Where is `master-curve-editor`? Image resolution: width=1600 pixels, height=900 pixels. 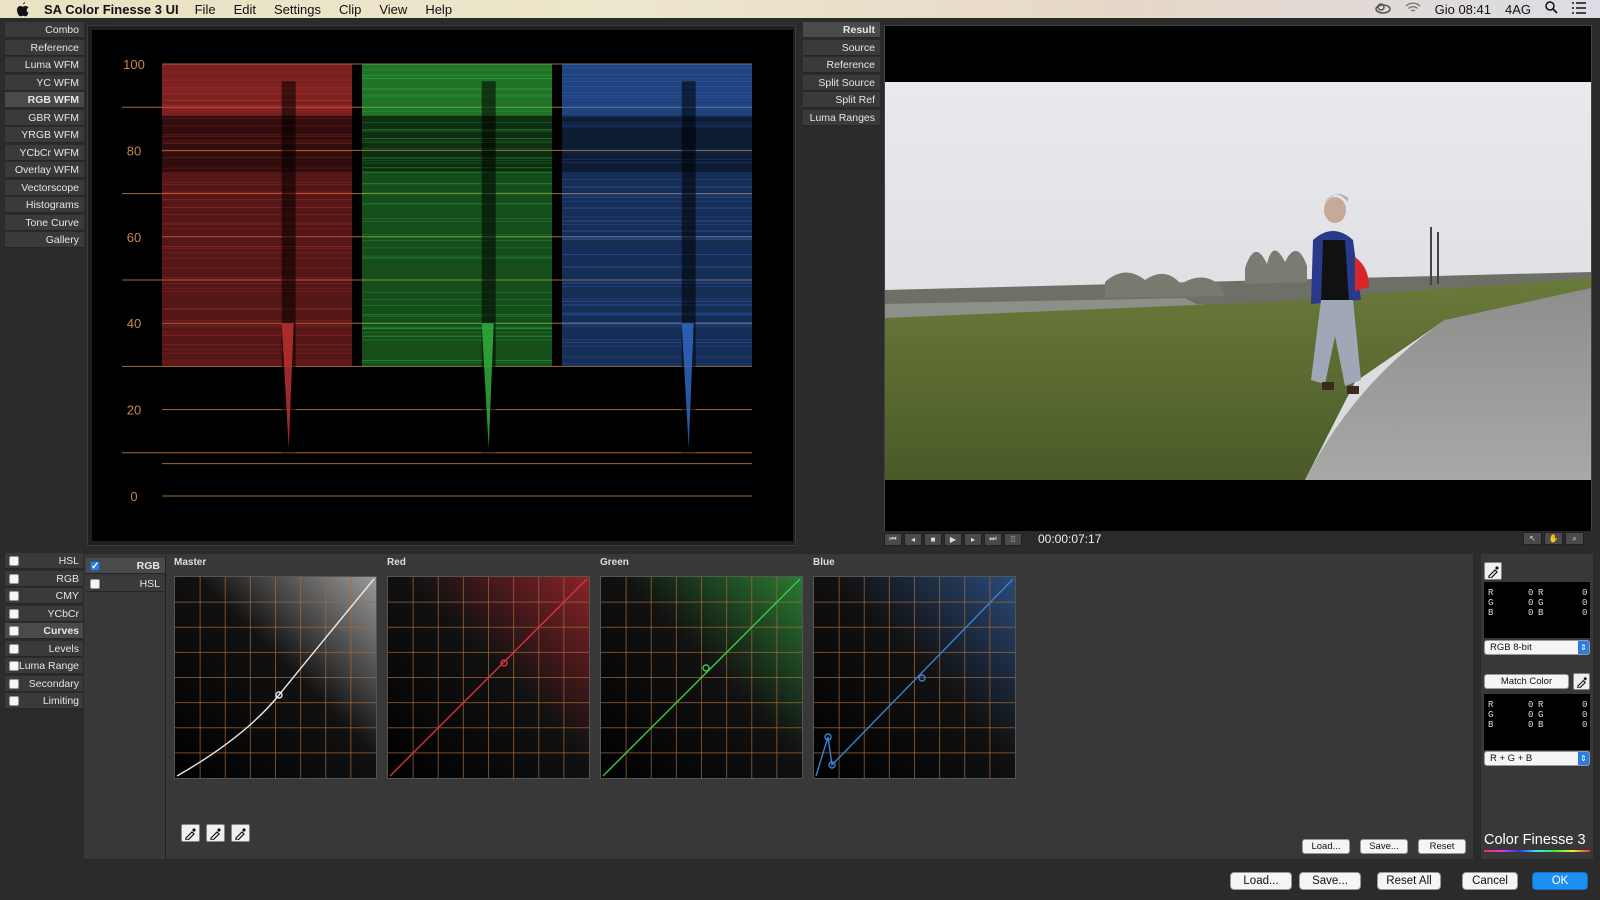
master-curve-editor is located at coordinates (275, 677).